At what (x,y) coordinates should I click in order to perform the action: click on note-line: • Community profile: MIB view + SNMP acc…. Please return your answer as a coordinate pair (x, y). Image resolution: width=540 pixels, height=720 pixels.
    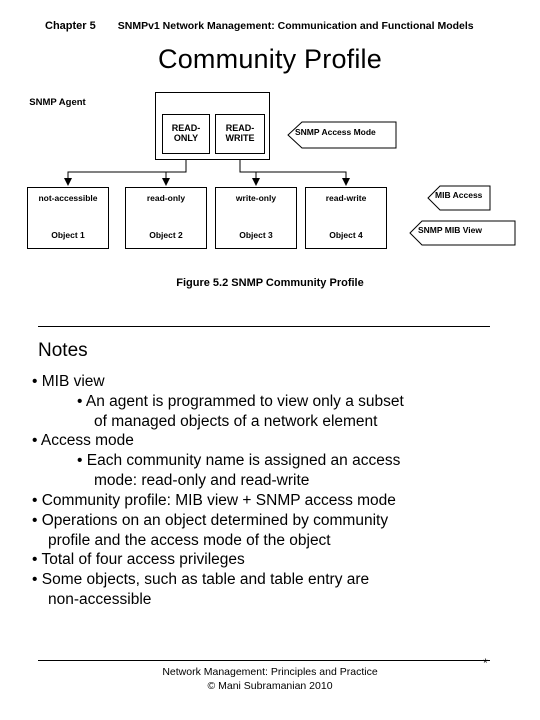
    Looking at the image, I should click on (214, 500).